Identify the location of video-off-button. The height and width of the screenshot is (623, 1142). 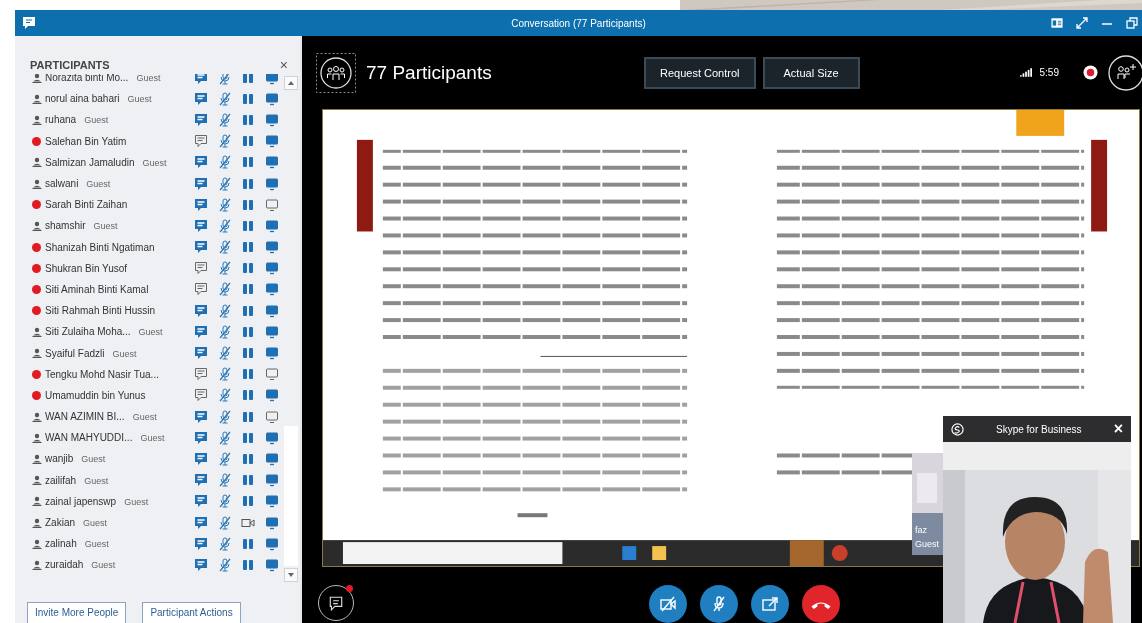
(668, 604).